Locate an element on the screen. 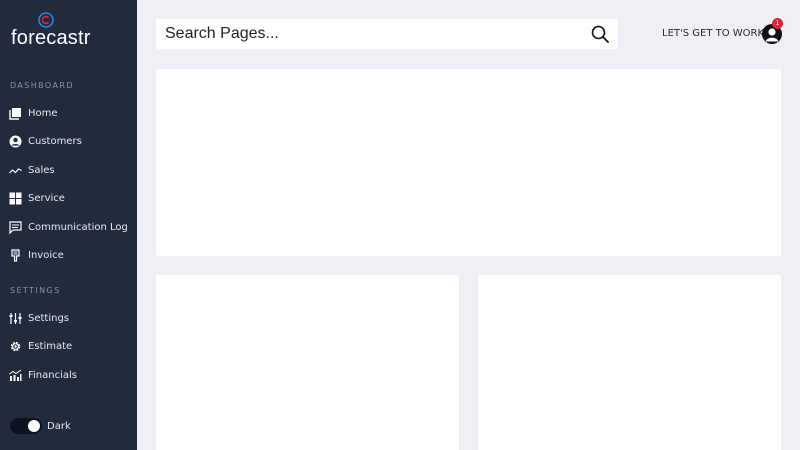 The image size is (800, 450). sidebar-item-invoice: Invoice is located at coordinates (71, 255).